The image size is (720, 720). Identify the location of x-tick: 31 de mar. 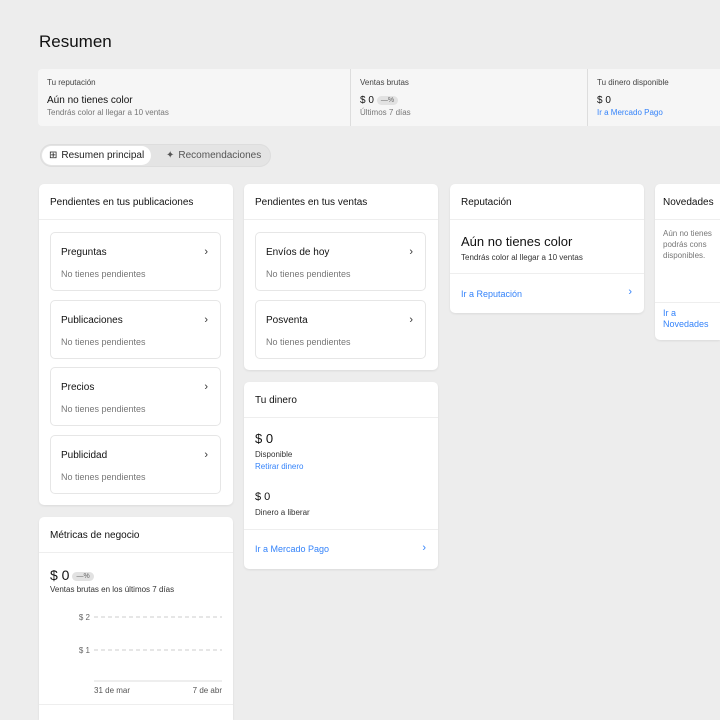
(112, 690).